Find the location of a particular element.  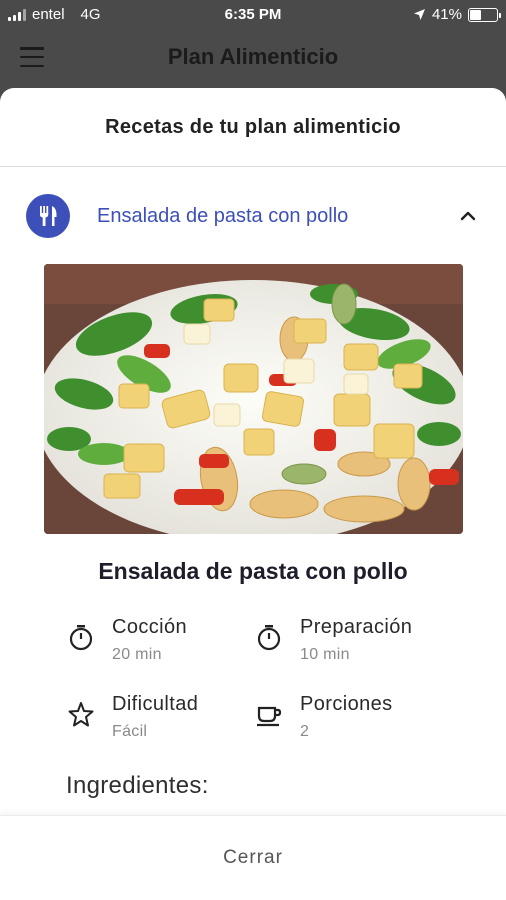

ingredients-heading: Ingredientes: is located at coordinates (137, 785).